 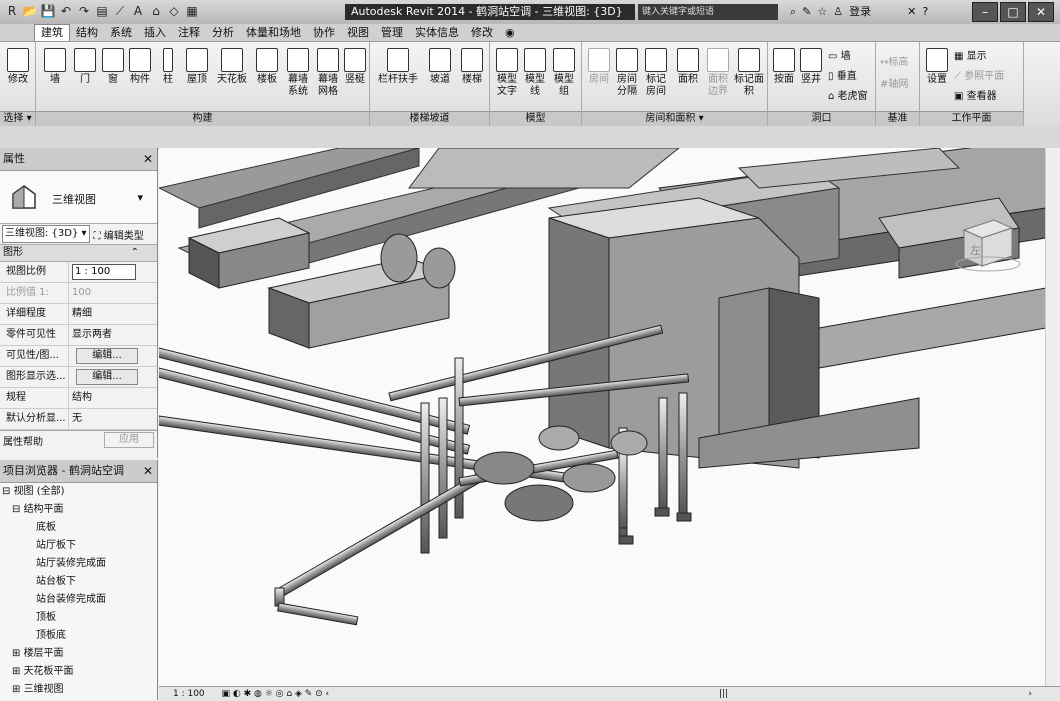 I want to click on section-icon: ◇, so click(x=174, y=11).